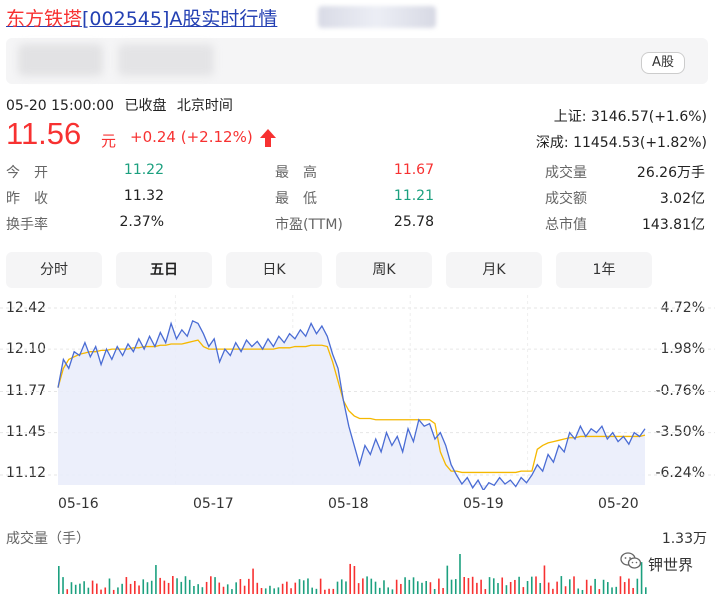 The height and width of the screenshot is (594, 715). I want to click on tab-five-day: 五日, so click(164, 270).